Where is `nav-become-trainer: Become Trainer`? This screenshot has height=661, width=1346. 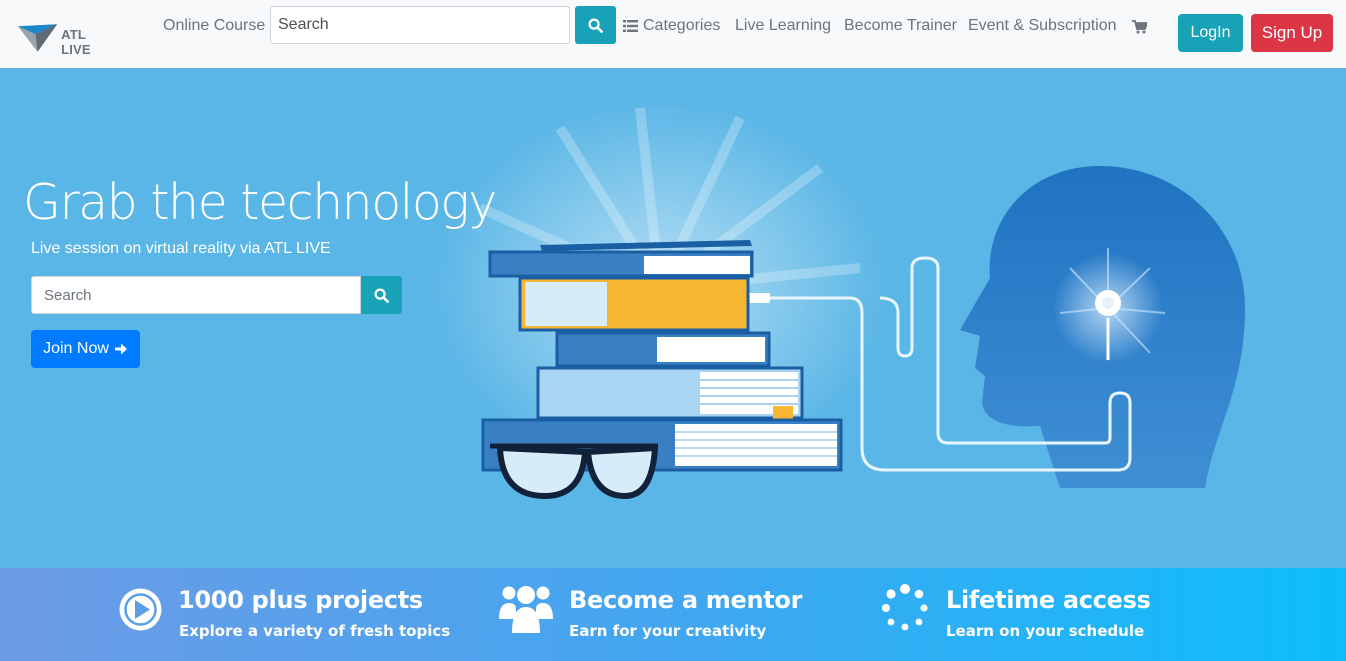
nav-become-trainer: Become Trainer is located at coordinates (900, 26).